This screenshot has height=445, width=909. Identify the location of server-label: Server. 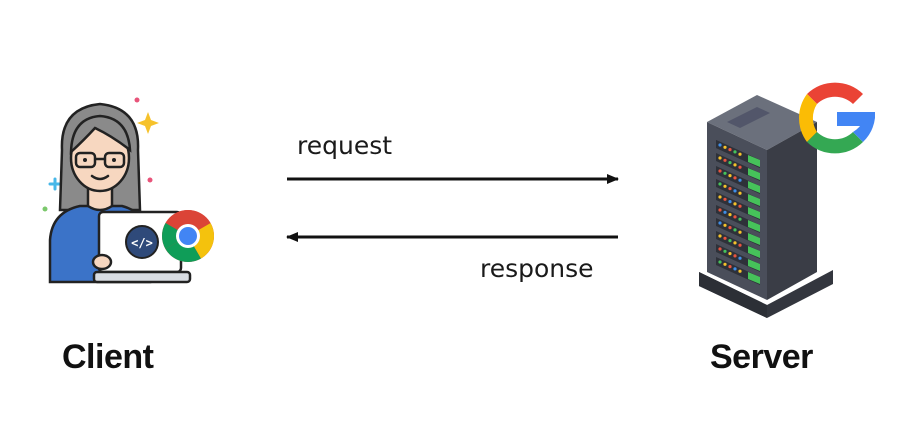
(761, 357).